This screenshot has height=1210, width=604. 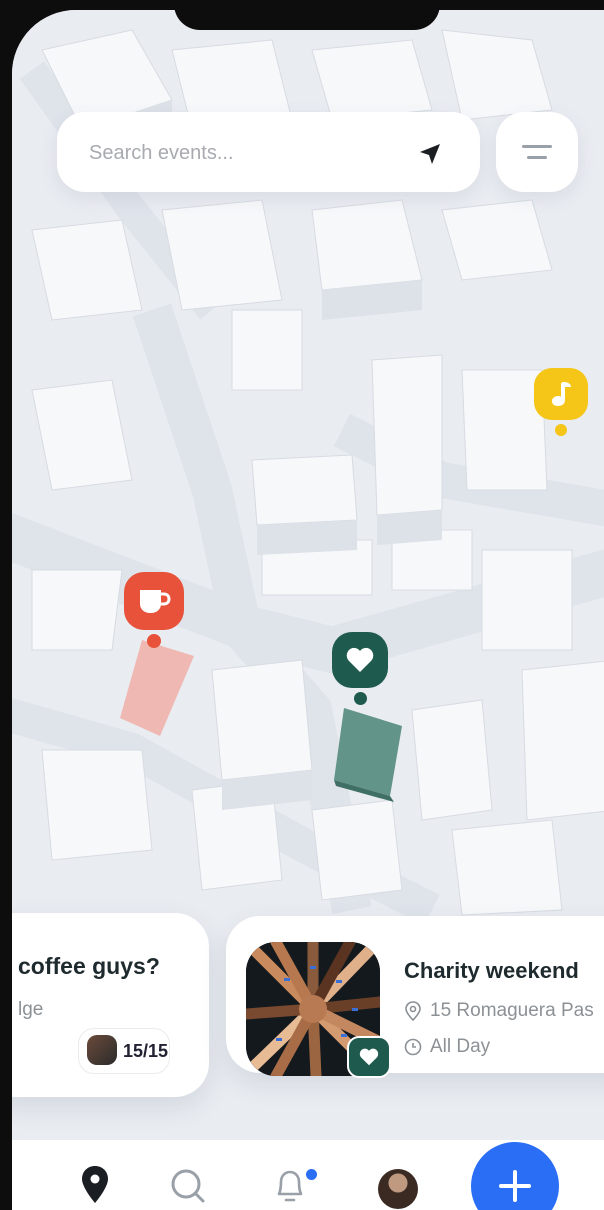 I want to click on favorite-badge, so click(x=369, y=1057).